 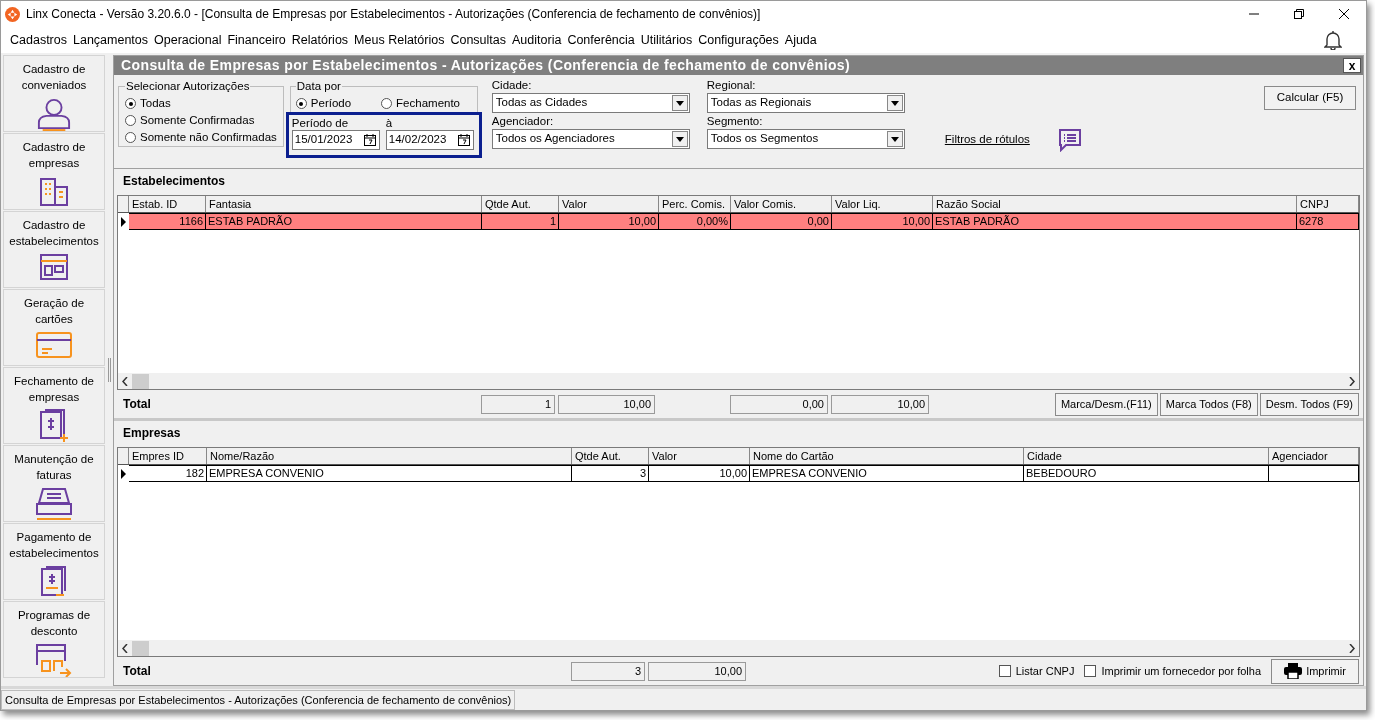 I want to click on panel-title: Empresas, so click(x=152, y=433).